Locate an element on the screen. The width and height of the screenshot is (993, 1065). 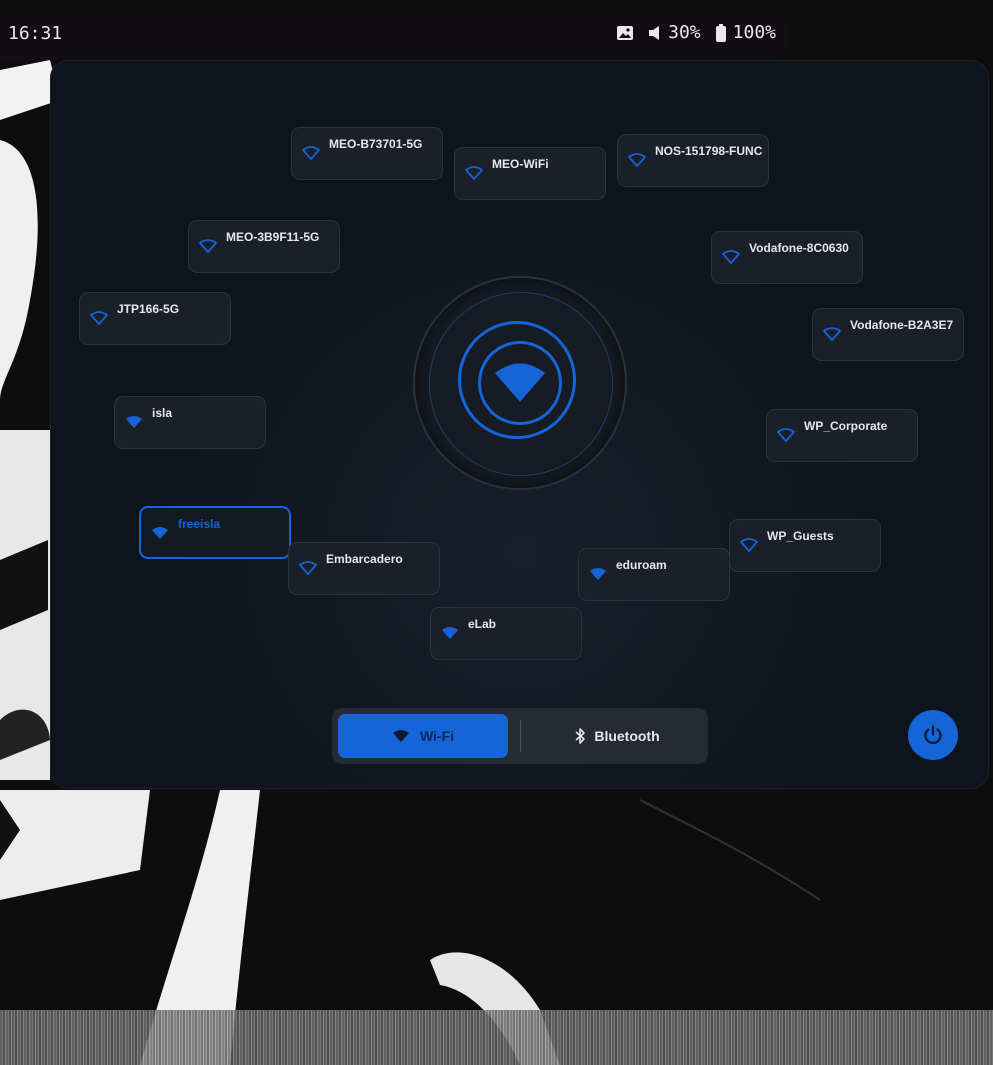
top-status-bar: 16:31 30% 100% is located at coordinates (395, 34).